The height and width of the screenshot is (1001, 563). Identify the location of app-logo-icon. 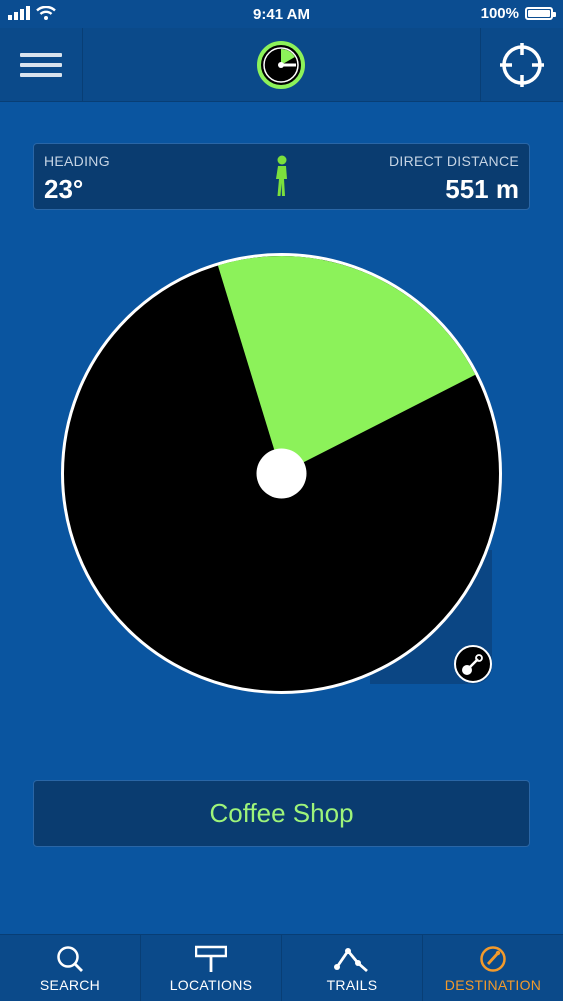
(281, 65).